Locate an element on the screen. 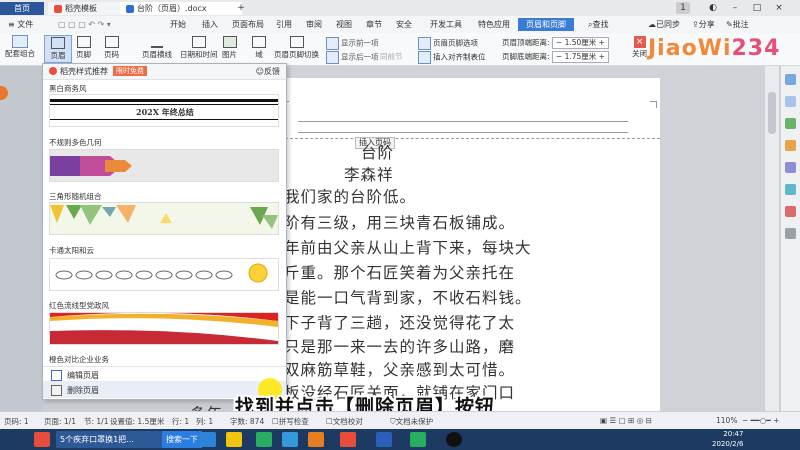 The height and width of the screenshot is (450, 800). right-tool-sidebar is located at coordinates (790, 238).